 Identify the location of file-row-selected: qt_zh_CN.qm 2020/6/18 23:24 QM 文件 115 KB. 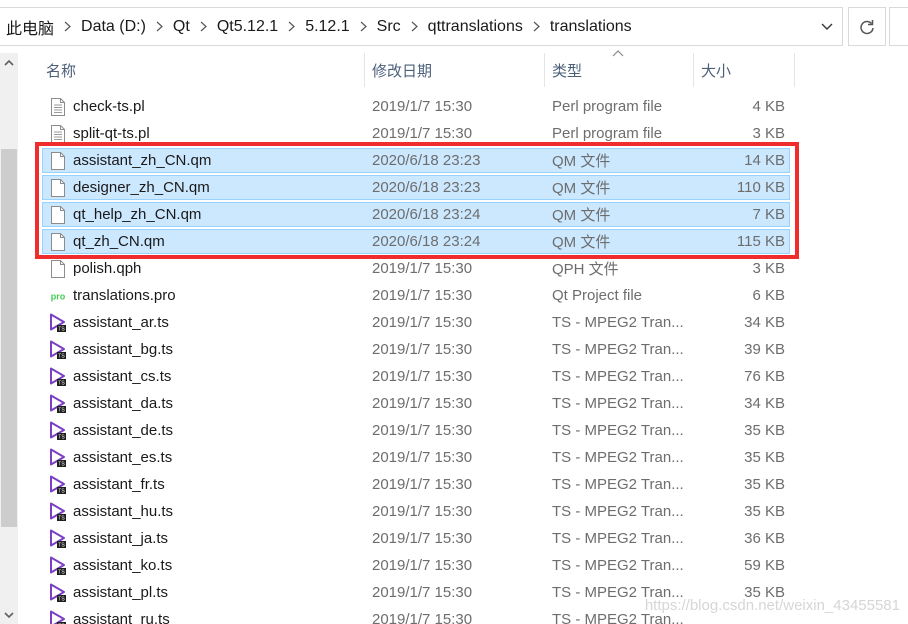
(464, 241).